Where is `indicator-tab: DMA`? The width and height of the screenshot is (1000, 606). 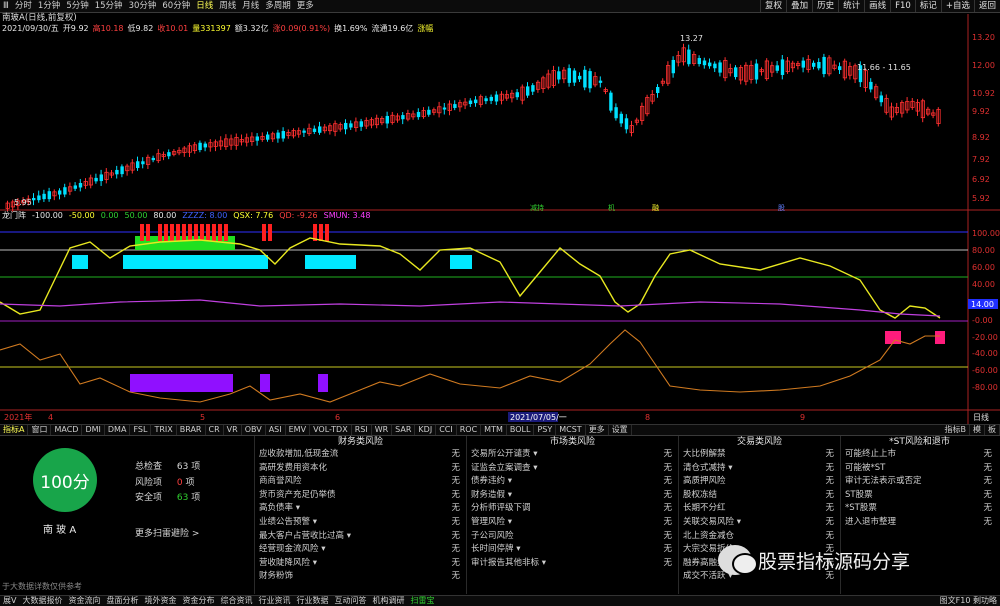
indicator-tab: DMA is located at coordinates (118, 430).